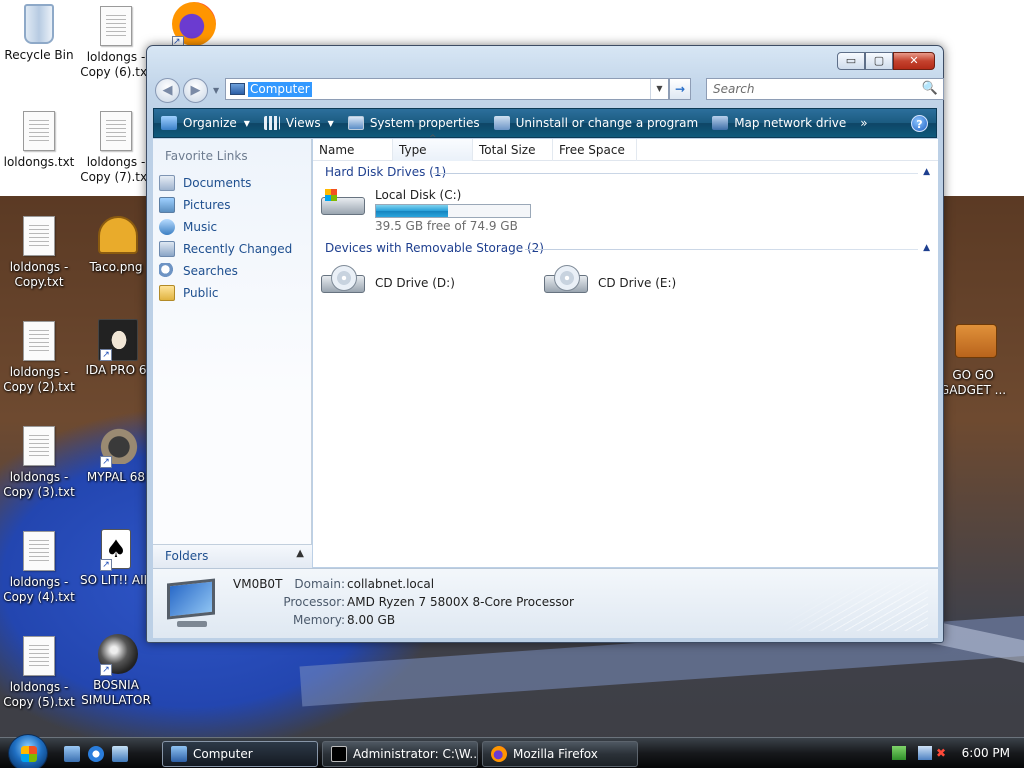  What do you see at coordinates (116, 245) in the screenshot?
I see `desktop-icon-image-file: Taco.png` at bounding box center [116, 245].